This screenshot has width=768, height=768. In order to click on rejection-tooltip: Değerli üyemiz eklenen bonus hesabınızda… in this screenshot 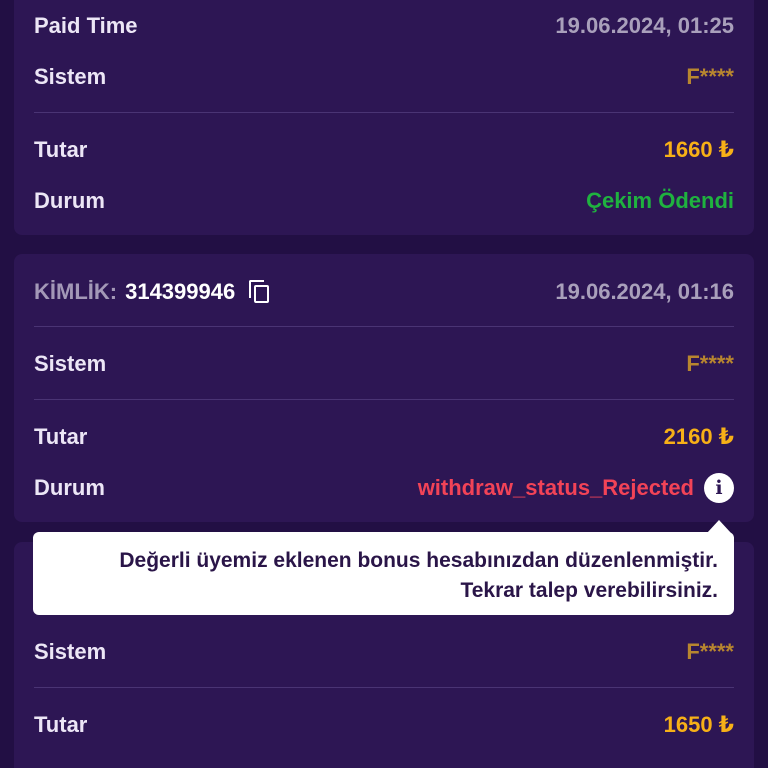, I will do `click(383, 573)`.